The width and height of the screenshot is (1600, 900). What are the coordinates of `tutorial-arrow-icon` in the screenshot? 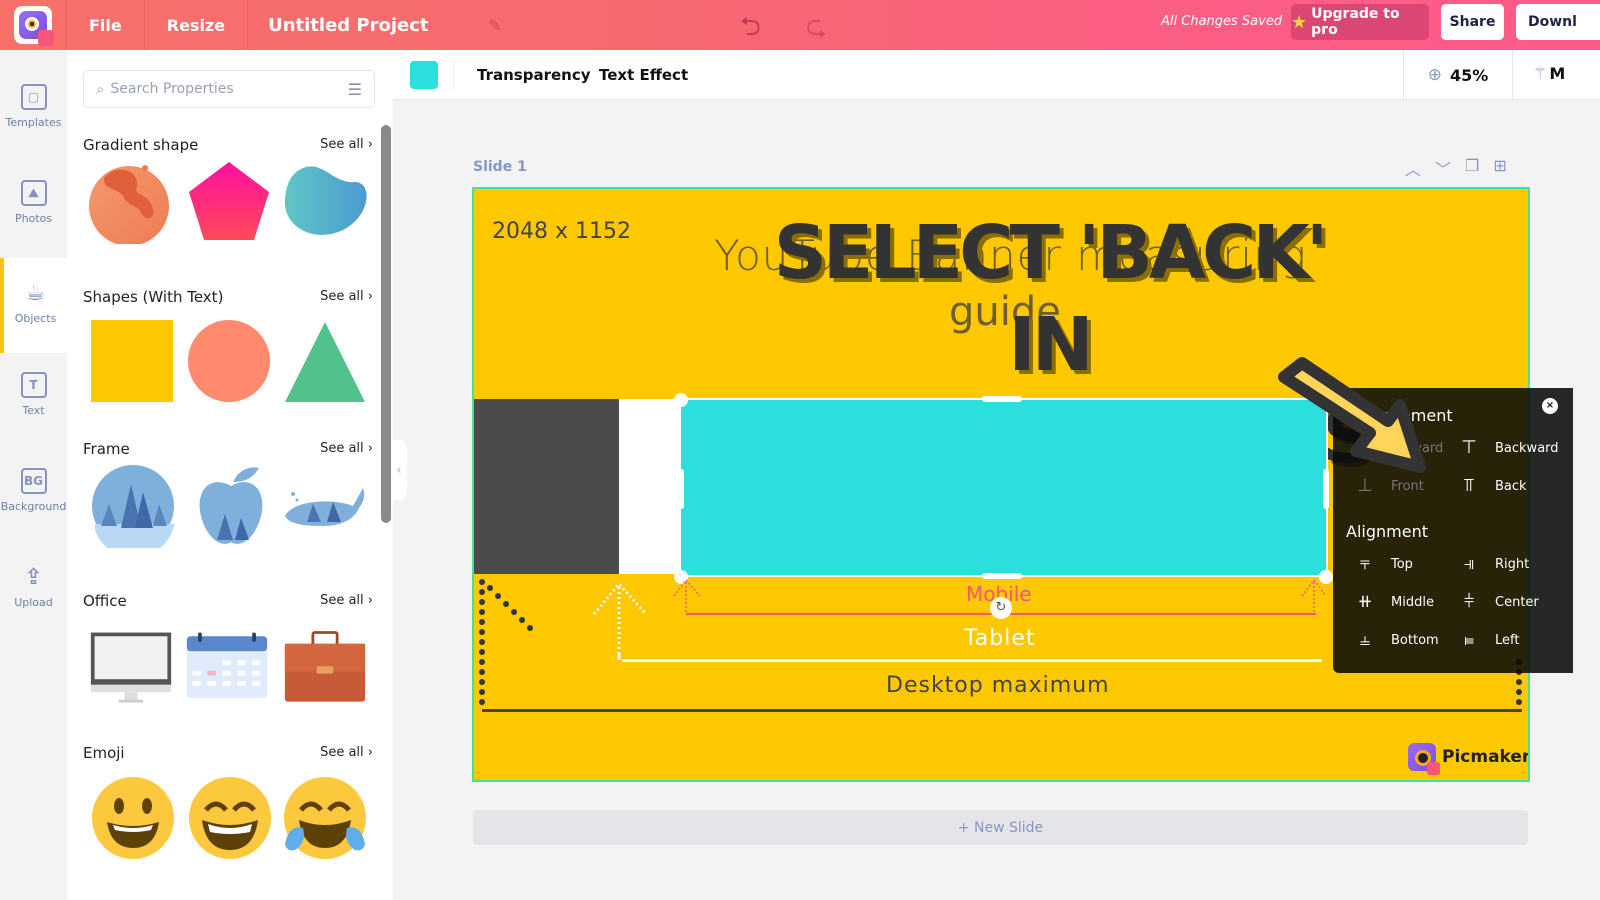 It's located at (1352, 415).